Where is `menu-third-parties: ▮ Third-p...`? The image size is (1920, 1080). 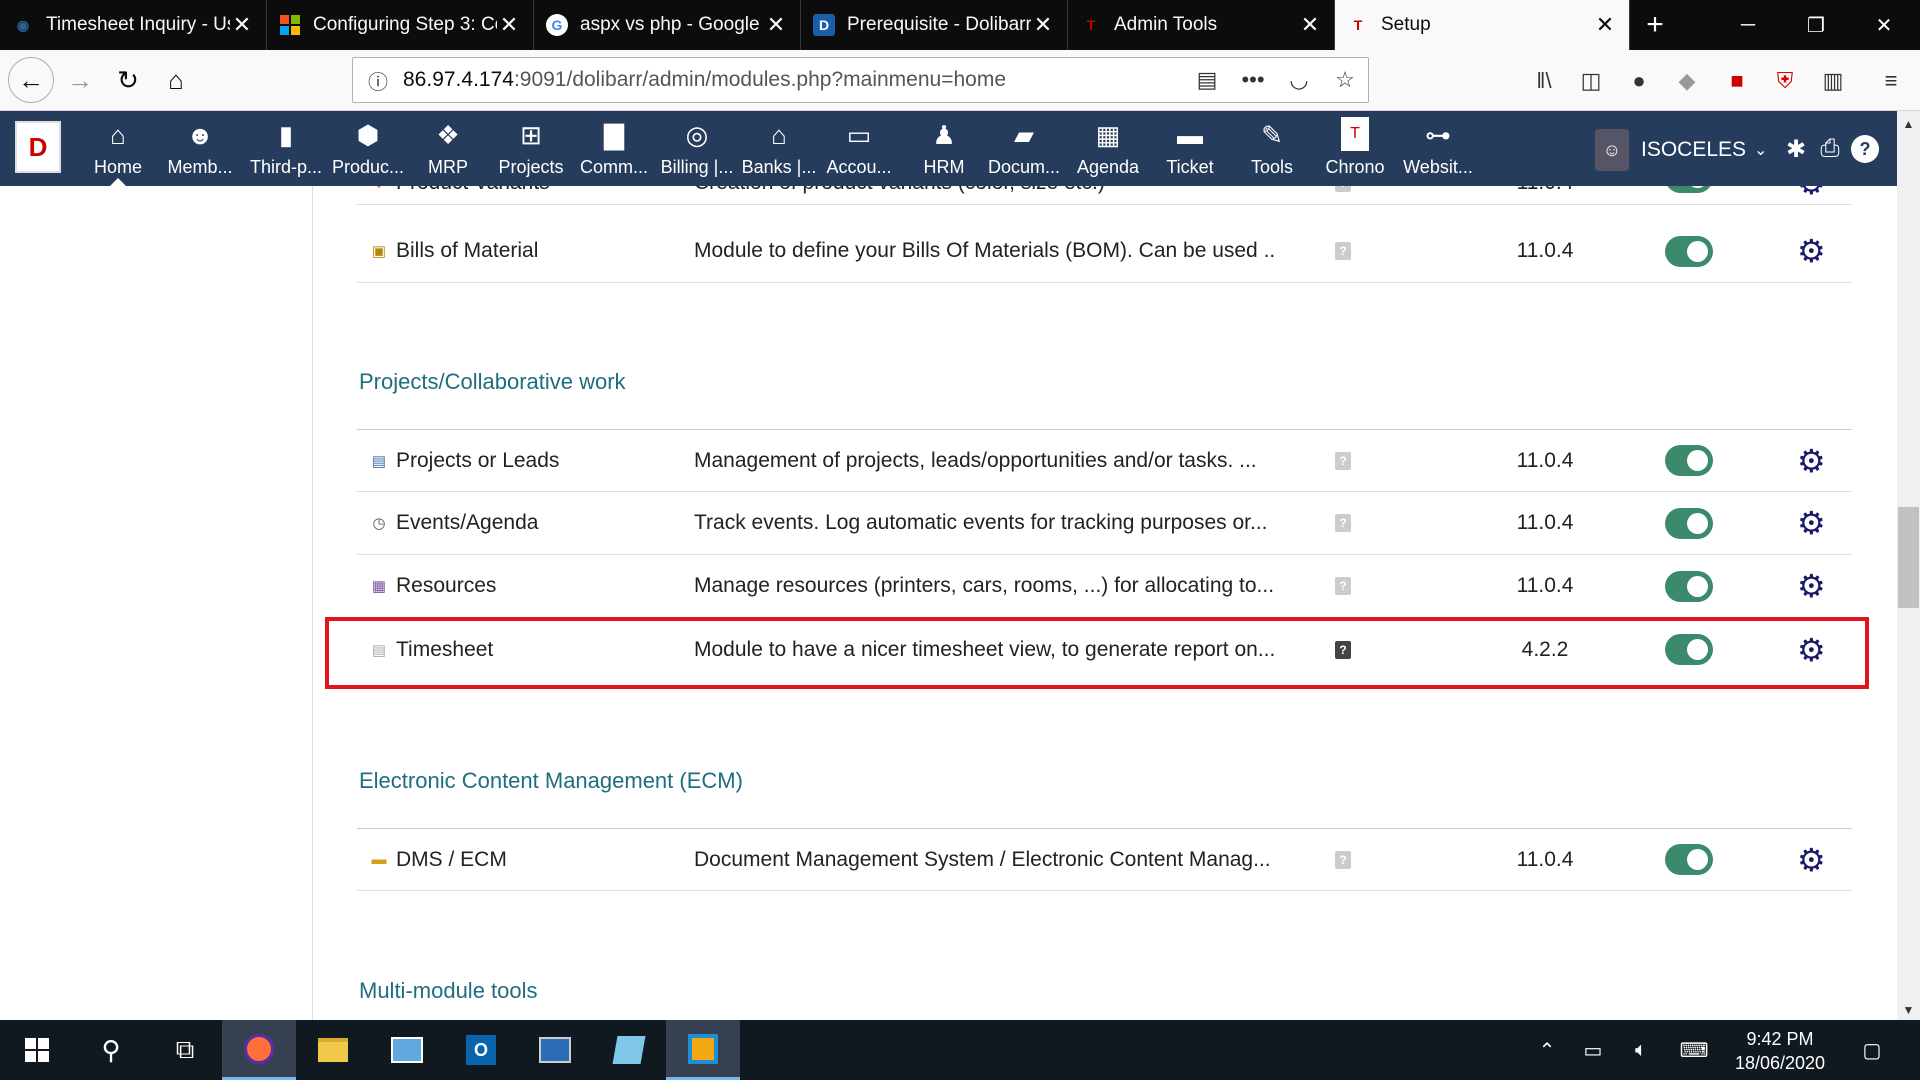
menu-third-parties: ▮ Third-p... is located at coordinates (286, 148).